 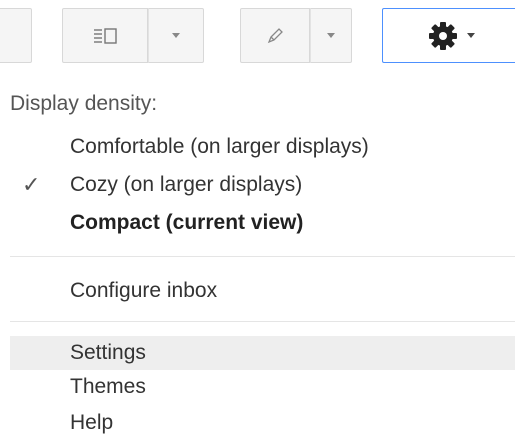 I want to click on settings-gear-button, so click(x=448, y=35).